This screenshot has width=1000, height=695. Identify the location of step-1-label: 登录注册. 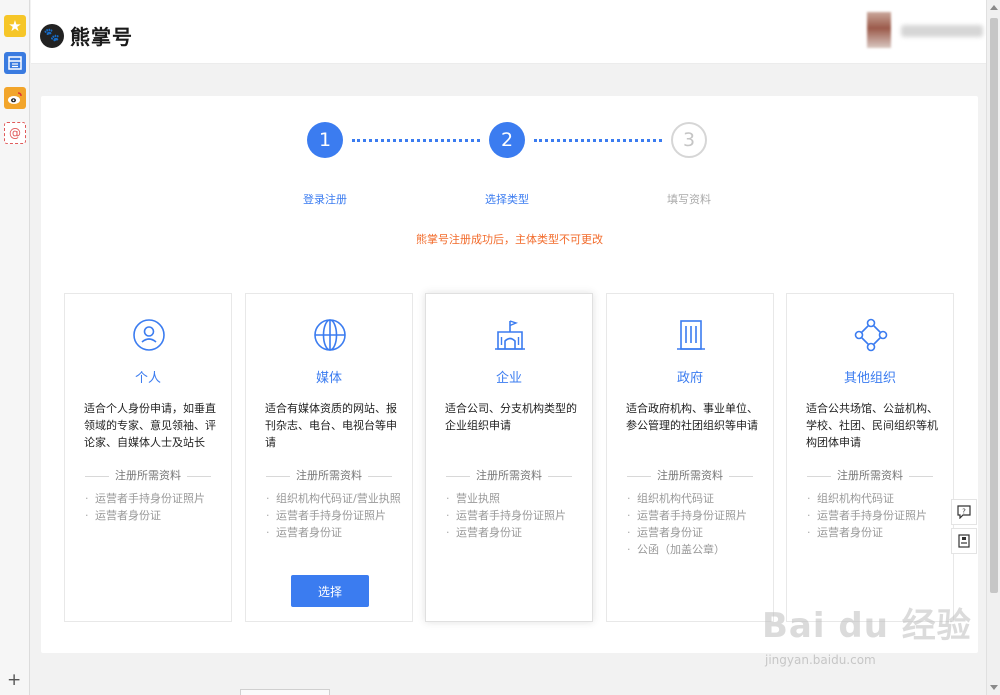
(325, 199).